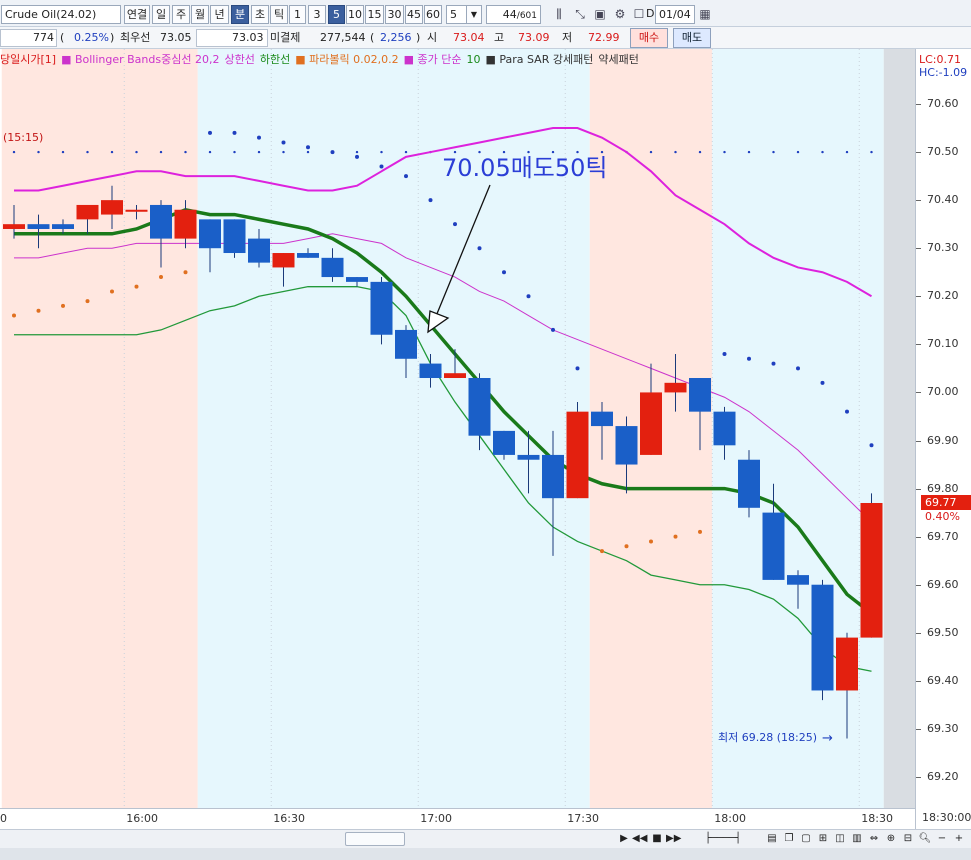 Image resolution: width=971 pixels, height=860 pixels. What do you see at coordinates (624, 839) in the screenshot?
I see `play-icon: ▶` at bounding box center [624, 839].